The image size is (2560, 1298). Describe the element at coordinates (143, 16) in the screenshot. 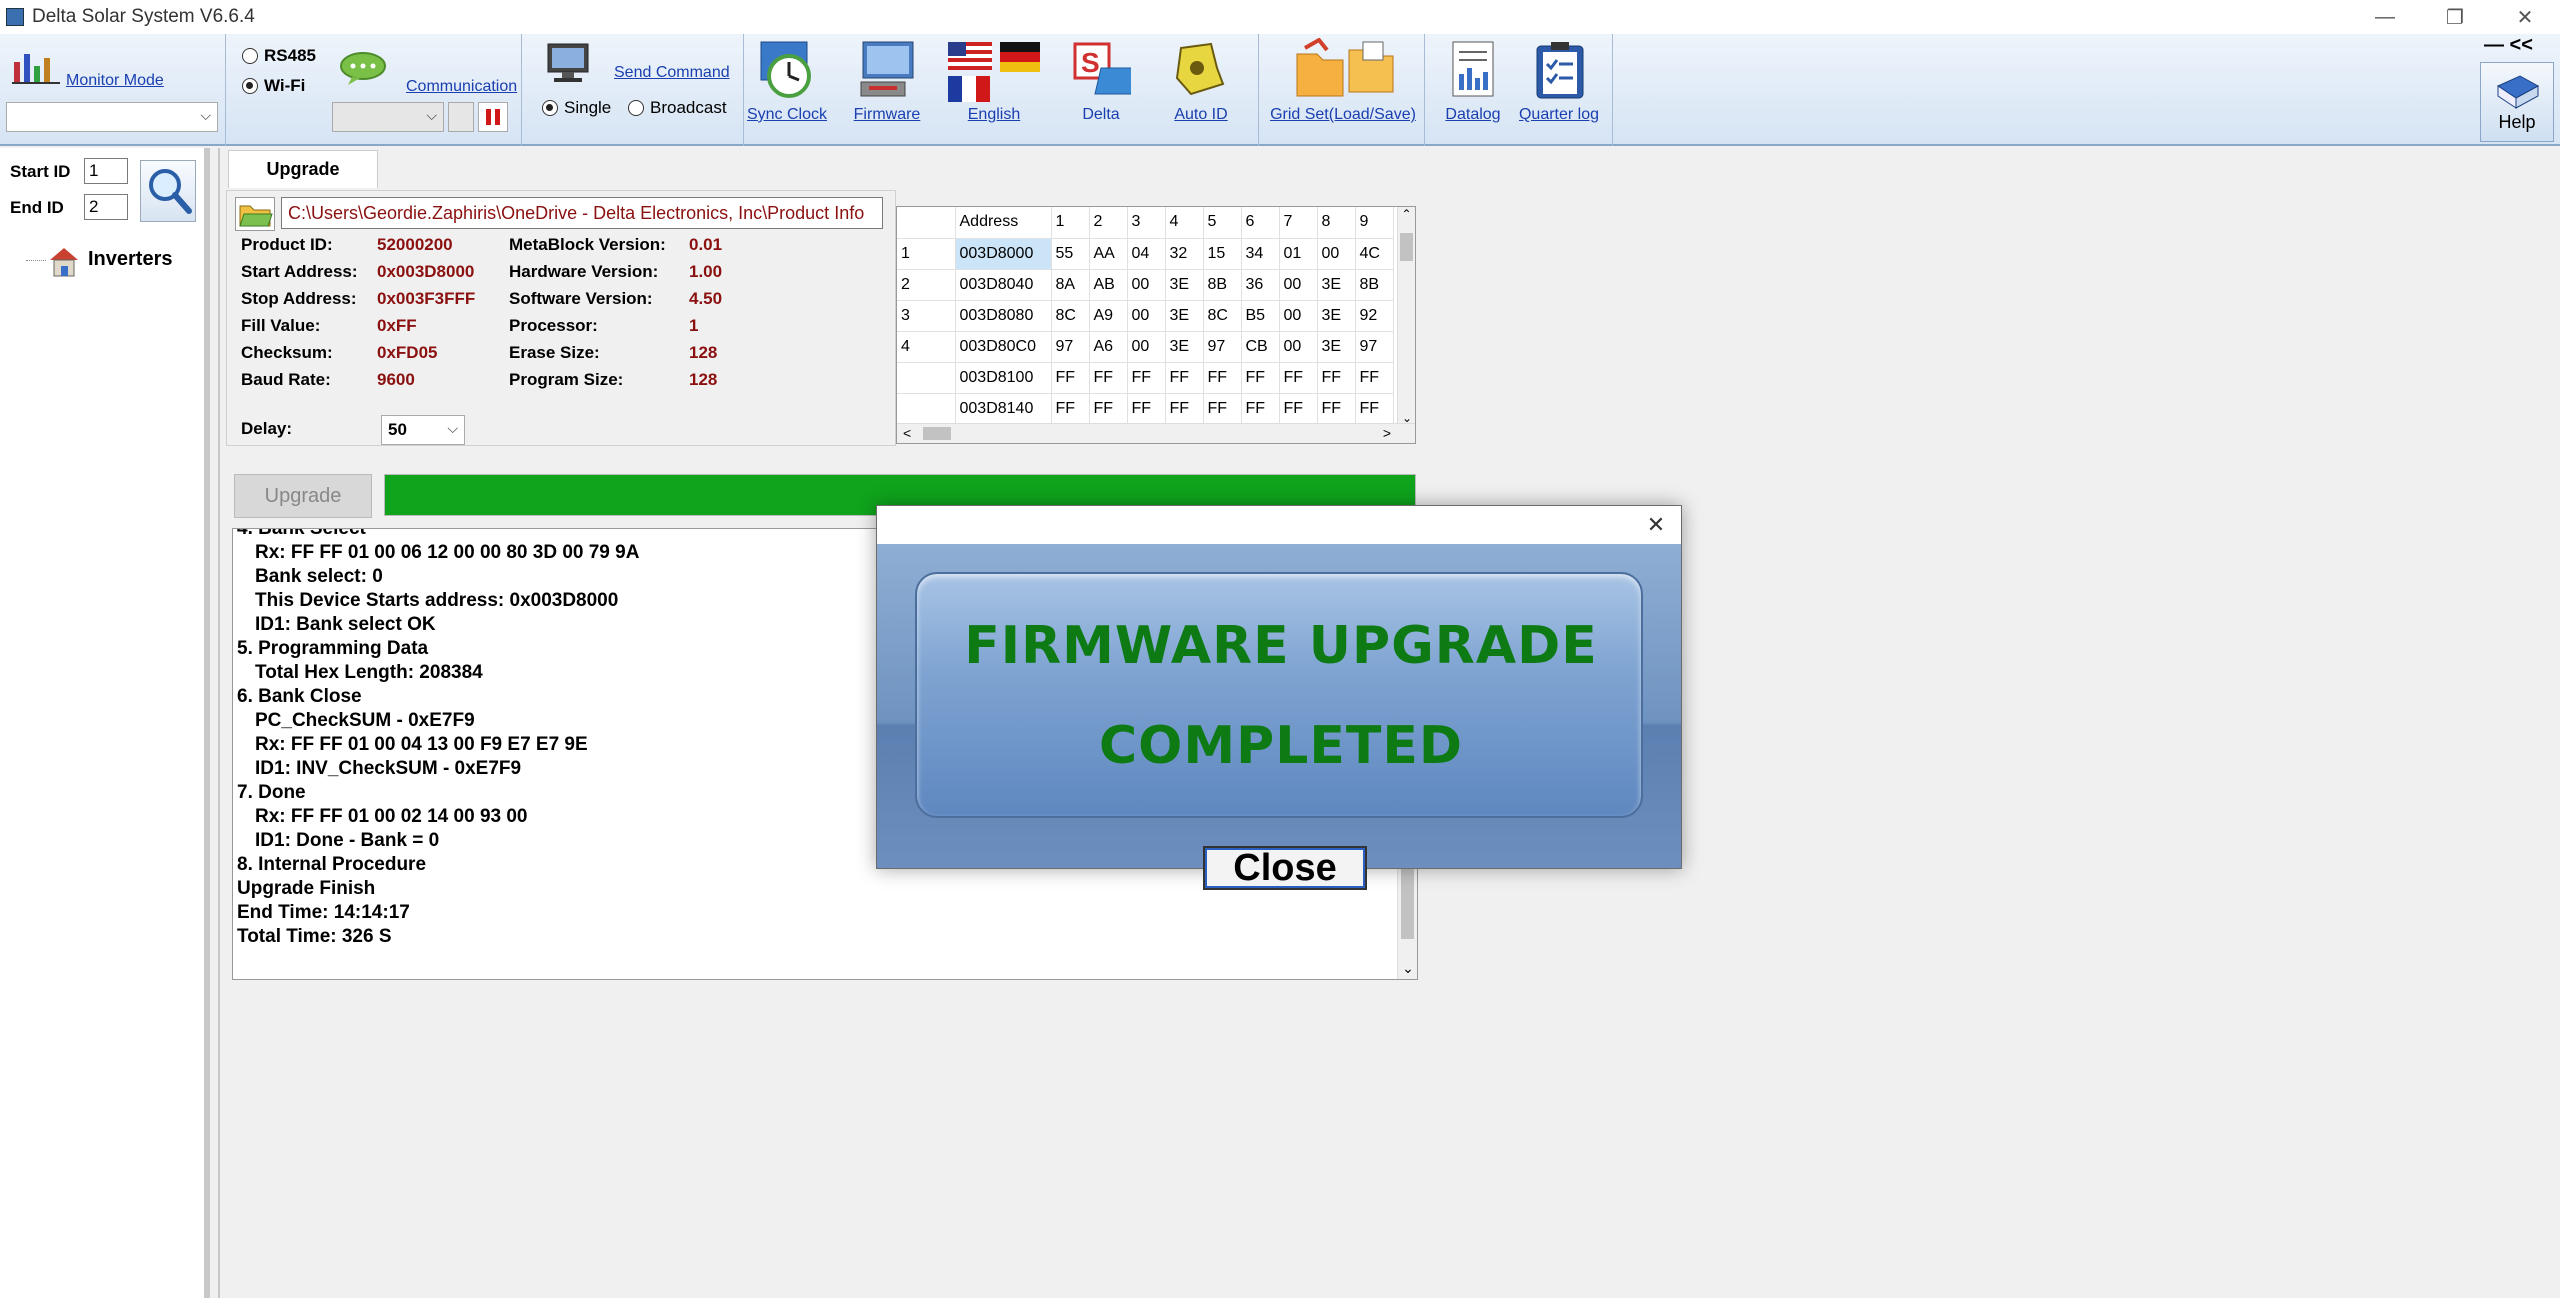

I see `window-title: Delta Solar System V6.6.4` at that location.